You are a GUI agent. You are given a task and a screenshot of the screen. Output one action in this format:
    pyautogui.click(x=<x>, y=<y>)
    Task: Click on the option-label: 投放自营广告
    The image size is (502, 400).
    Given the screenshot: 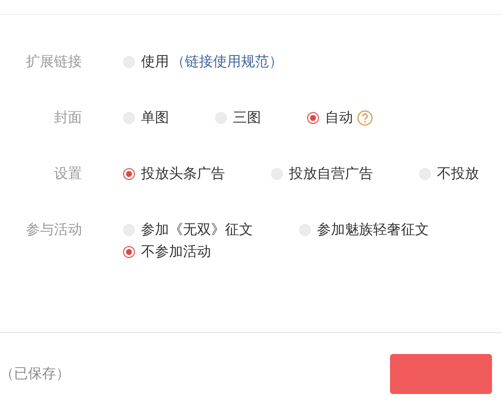 What is the action you would take?
    pyautogui.click(x=331, y=174)
    